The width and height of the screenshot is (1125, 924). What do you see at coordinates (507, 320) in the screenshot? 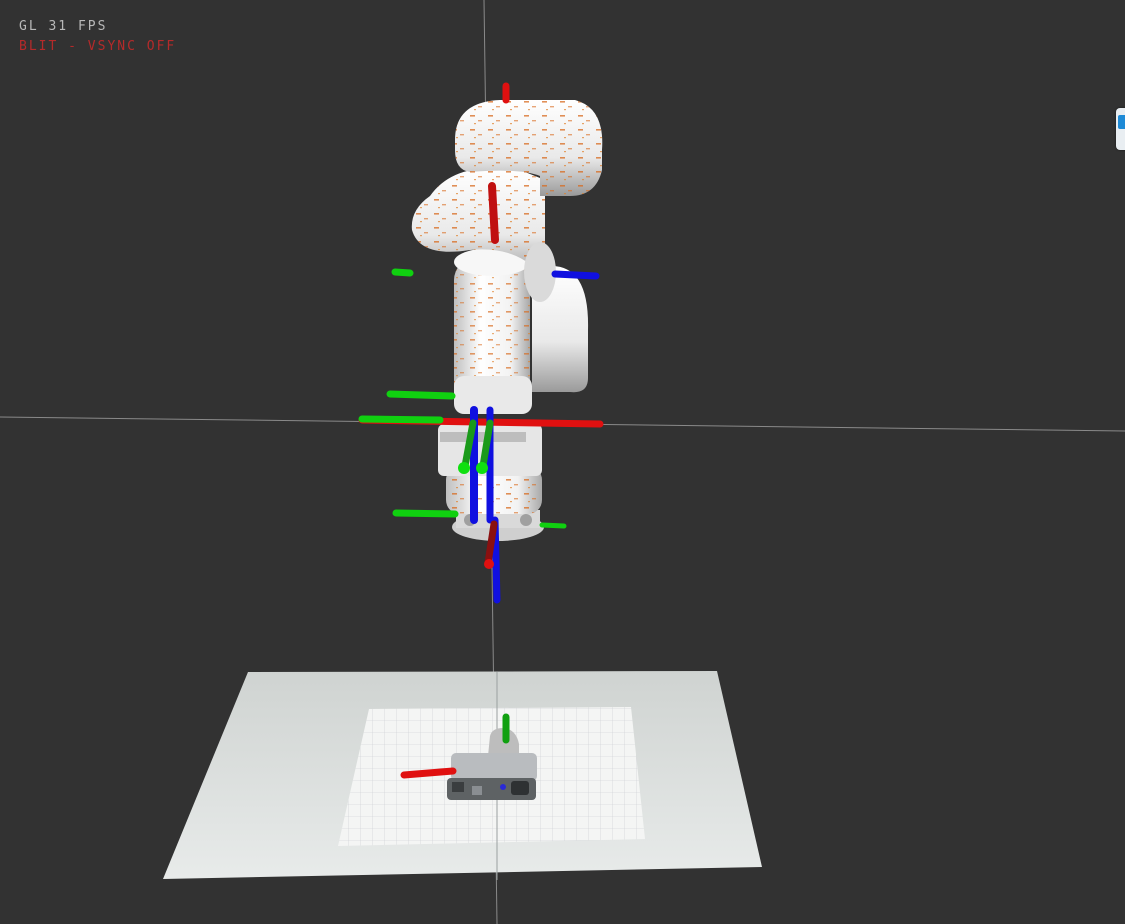
I see `robot-arm` at bounding box center [507, 320].